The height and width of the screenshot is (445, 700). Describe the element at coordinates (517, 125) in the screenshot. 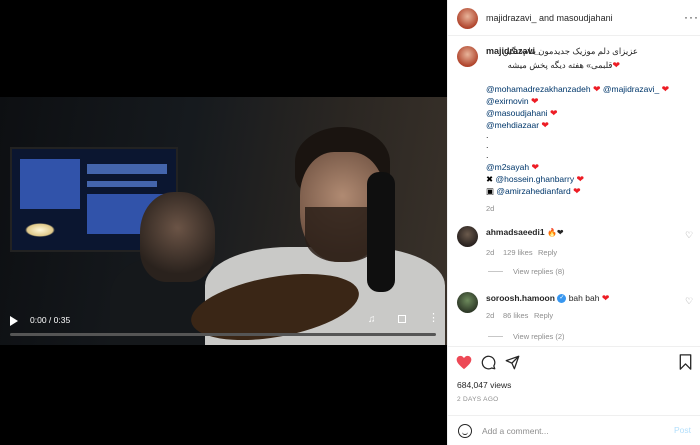

I see `mention-link: @mehdiazaar ❤` at that location.